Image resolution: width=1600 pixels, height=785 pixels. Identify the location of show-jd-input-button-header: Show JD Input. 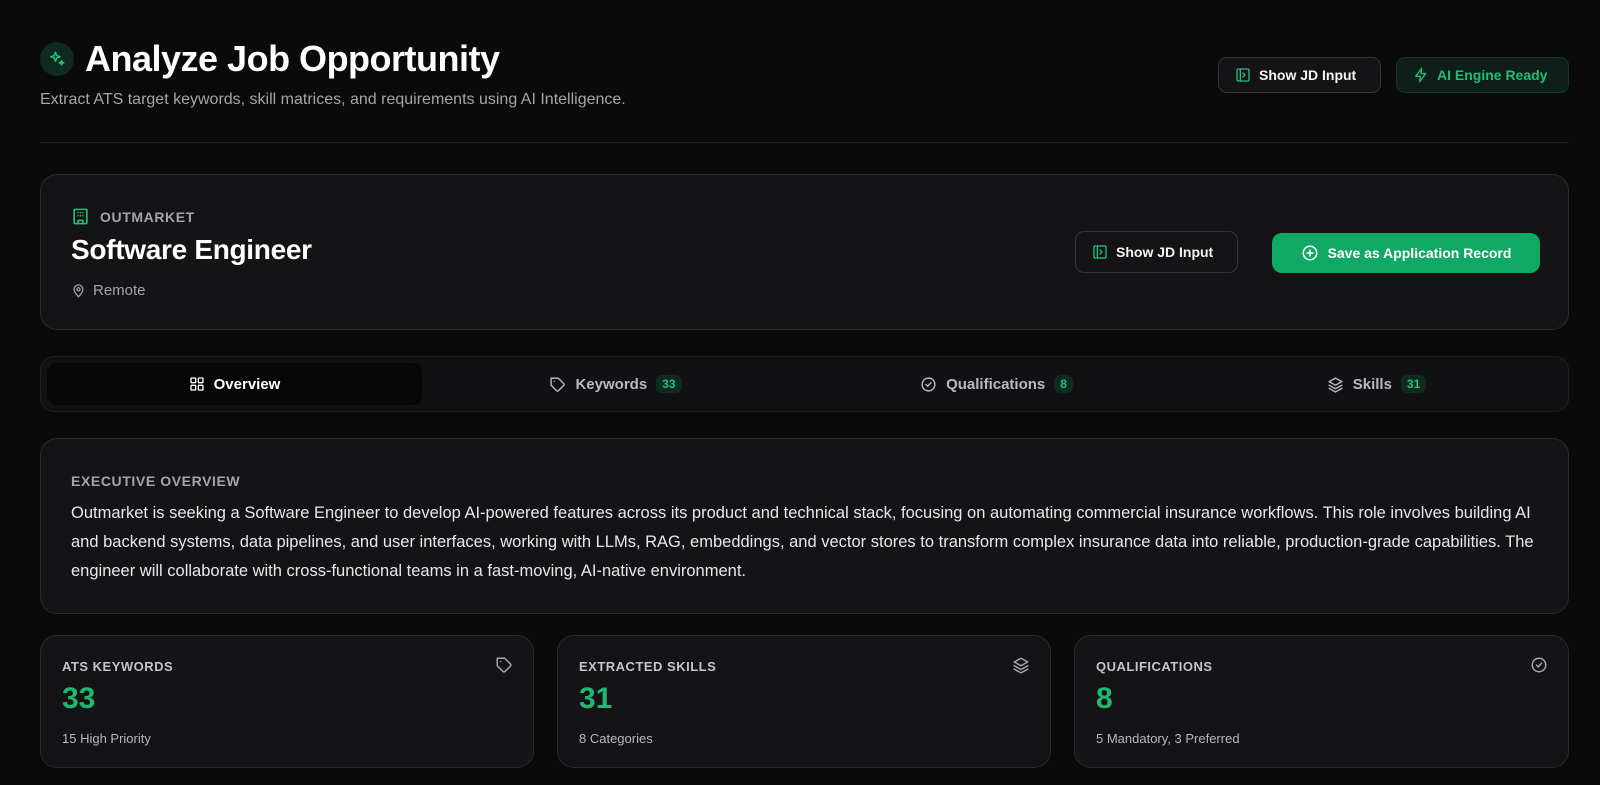
(1299, 75).